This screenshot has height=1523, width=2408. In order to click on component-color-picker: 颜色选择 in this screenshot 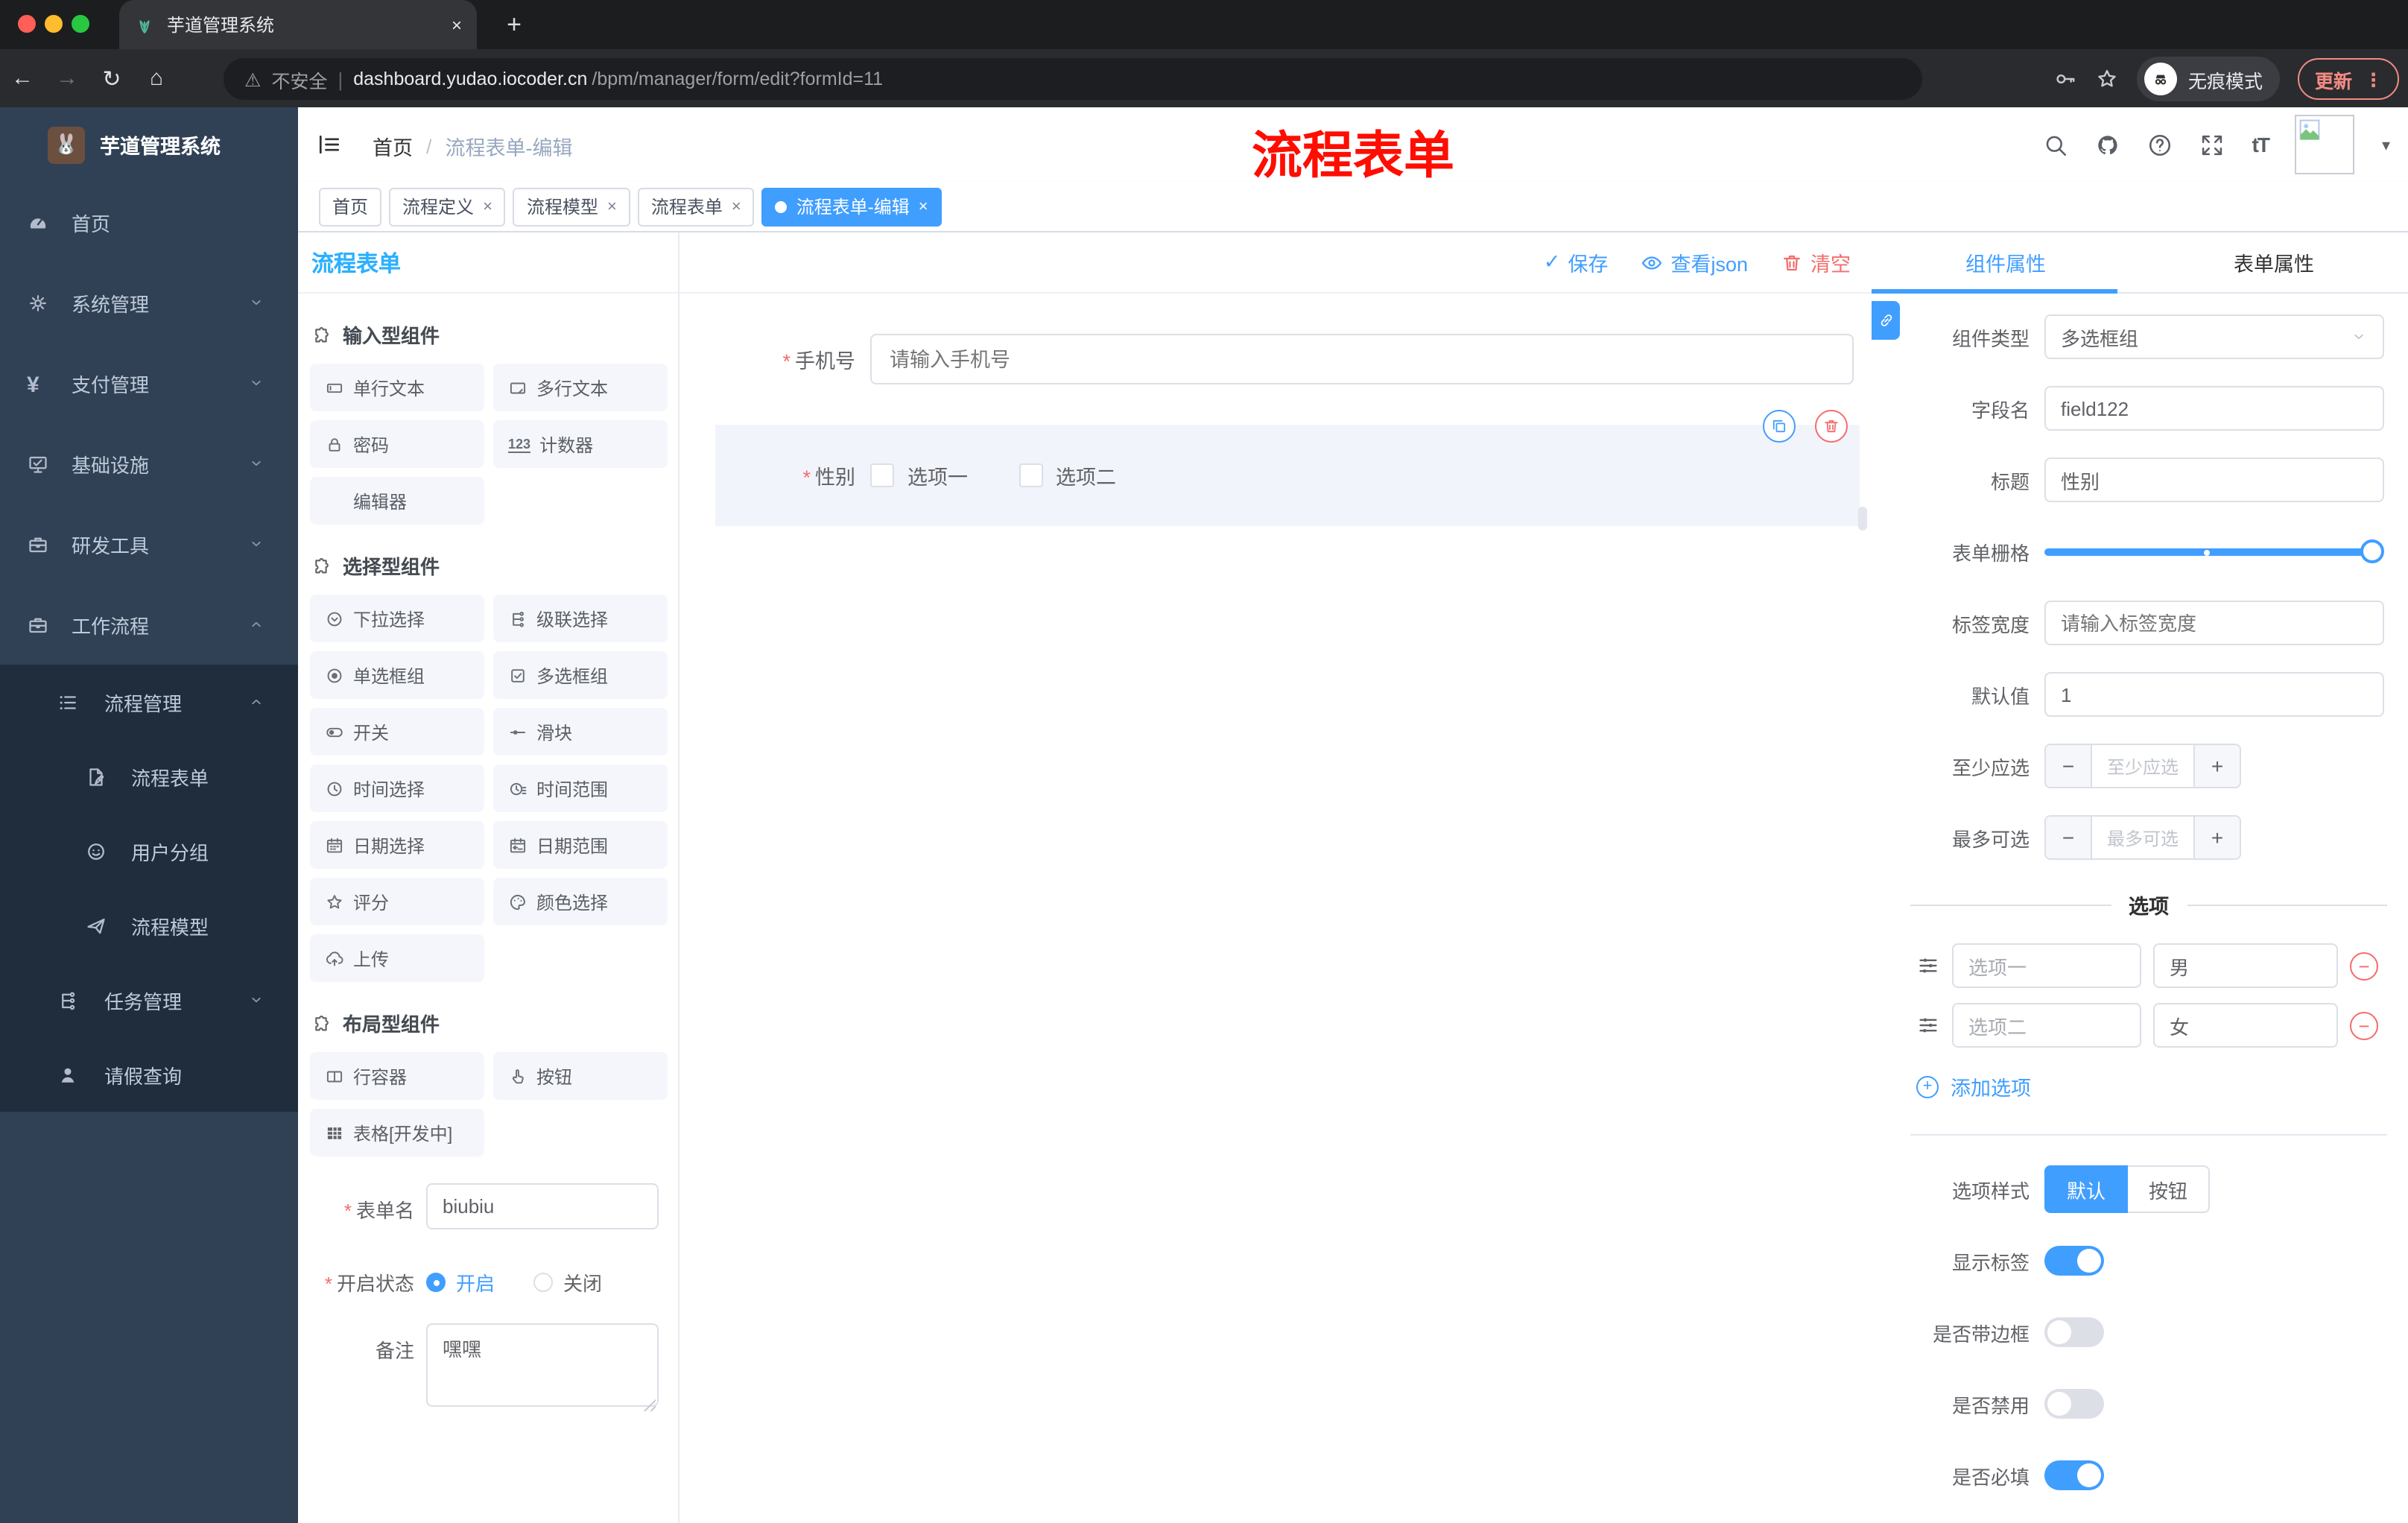, I will do `click(580, 901)`.